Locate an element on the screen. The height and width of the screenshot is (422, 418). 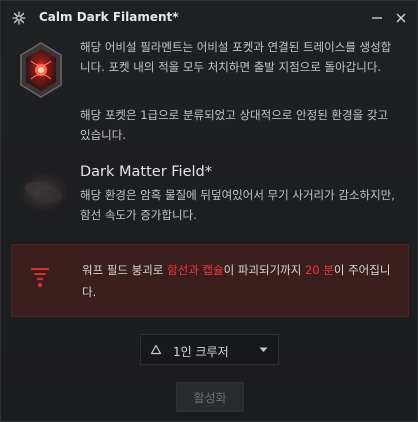
dropdown-selected-value: 1인 크루저 is located at coordinates (201, 352).